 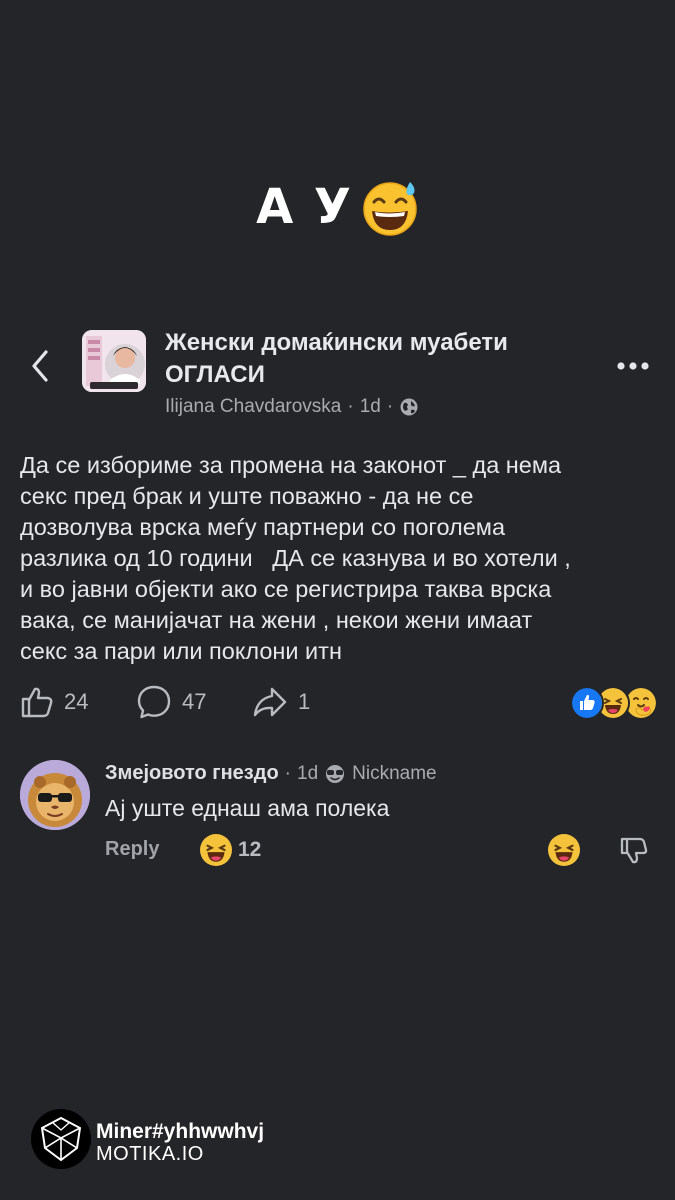 I want to click on sunglasses-icon, so click(x=335, y=773).